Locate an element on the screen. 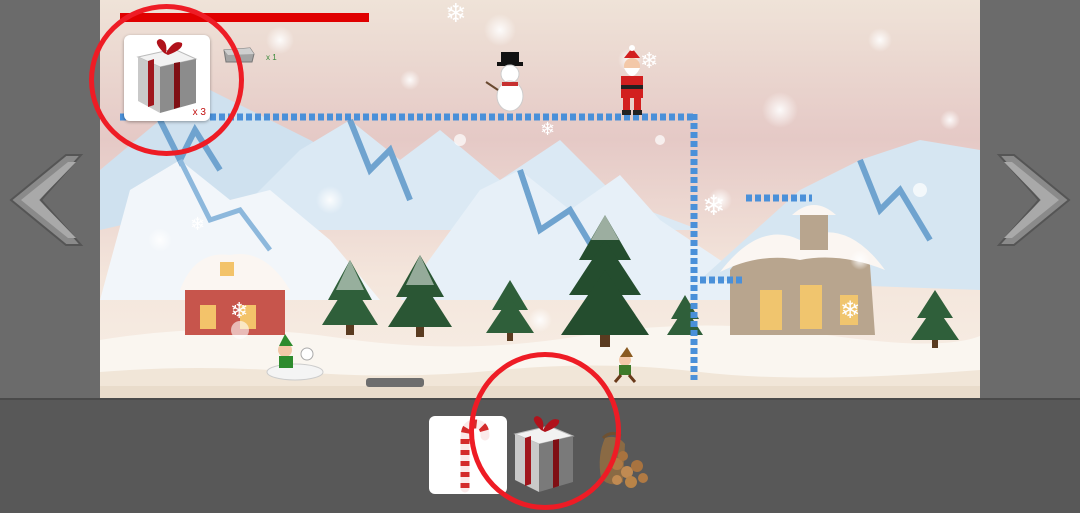 This screenshot has width=1080, height=513. toolbar-item-gift is located at coordinates (546, 455).